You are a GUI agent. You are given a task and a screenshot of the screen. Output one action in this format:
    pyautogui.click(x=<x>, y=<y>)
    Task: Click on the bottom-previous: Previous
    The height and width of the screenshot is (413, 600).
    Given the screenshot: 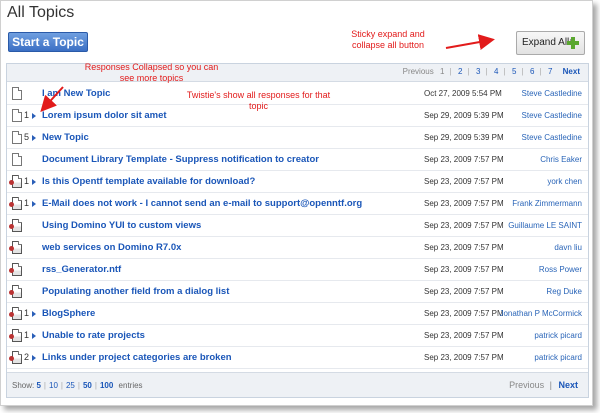 What is the action you would take?
    pyautogui.click(x=527, y=385)
    